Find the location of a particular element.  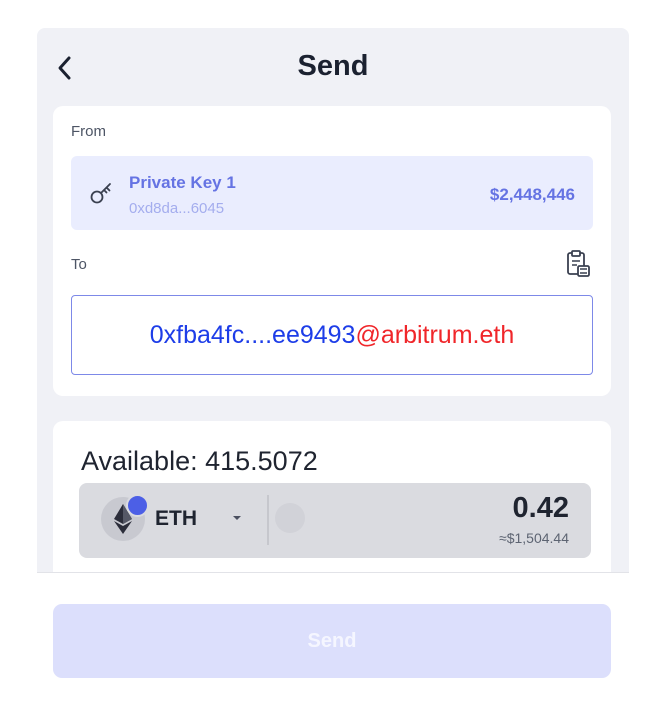

network-badge-icon is located at coordinates (137, 505).